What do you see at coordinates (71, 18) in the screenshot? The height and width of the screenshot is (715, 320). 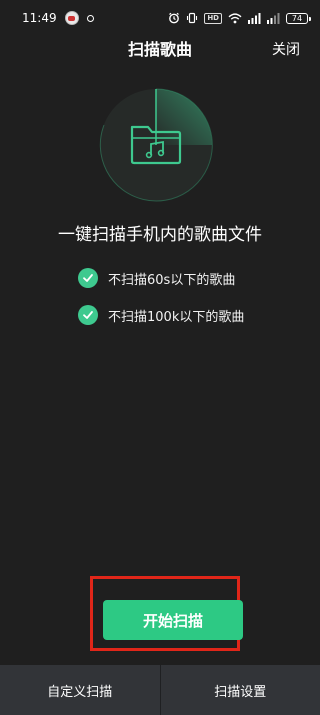 I see `notification-app-icon` at bounding box center [71, 18].